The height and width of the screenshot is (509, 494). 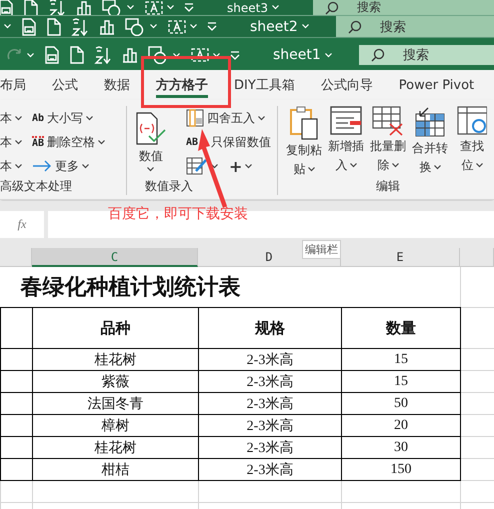 What do you see at coordinates (388, 121) in the screenshot?
I see `grid-x-icon` at bounding box center [388, 121].